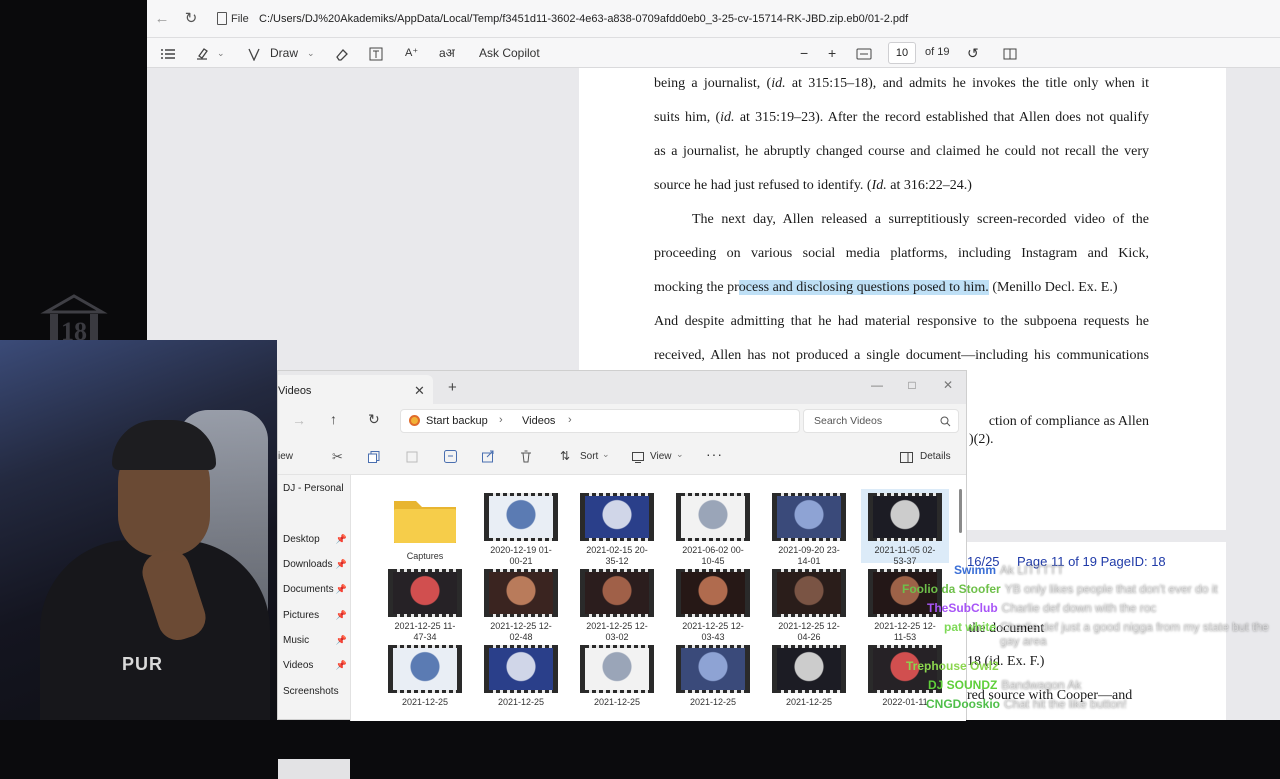  I want to click on minimize-button: —, so click(877, 385).